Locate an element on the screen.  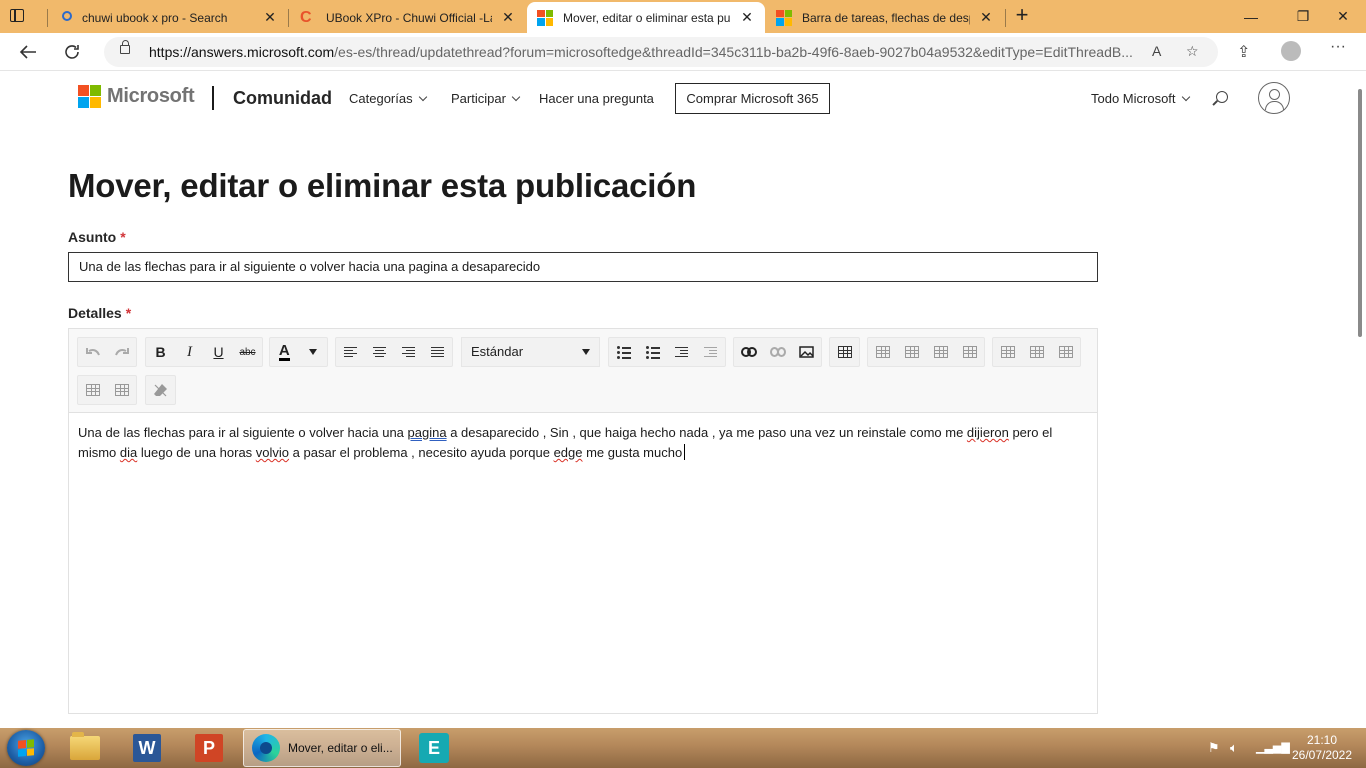
read-aloud-icon: A is located at coordinates (1156, 51).